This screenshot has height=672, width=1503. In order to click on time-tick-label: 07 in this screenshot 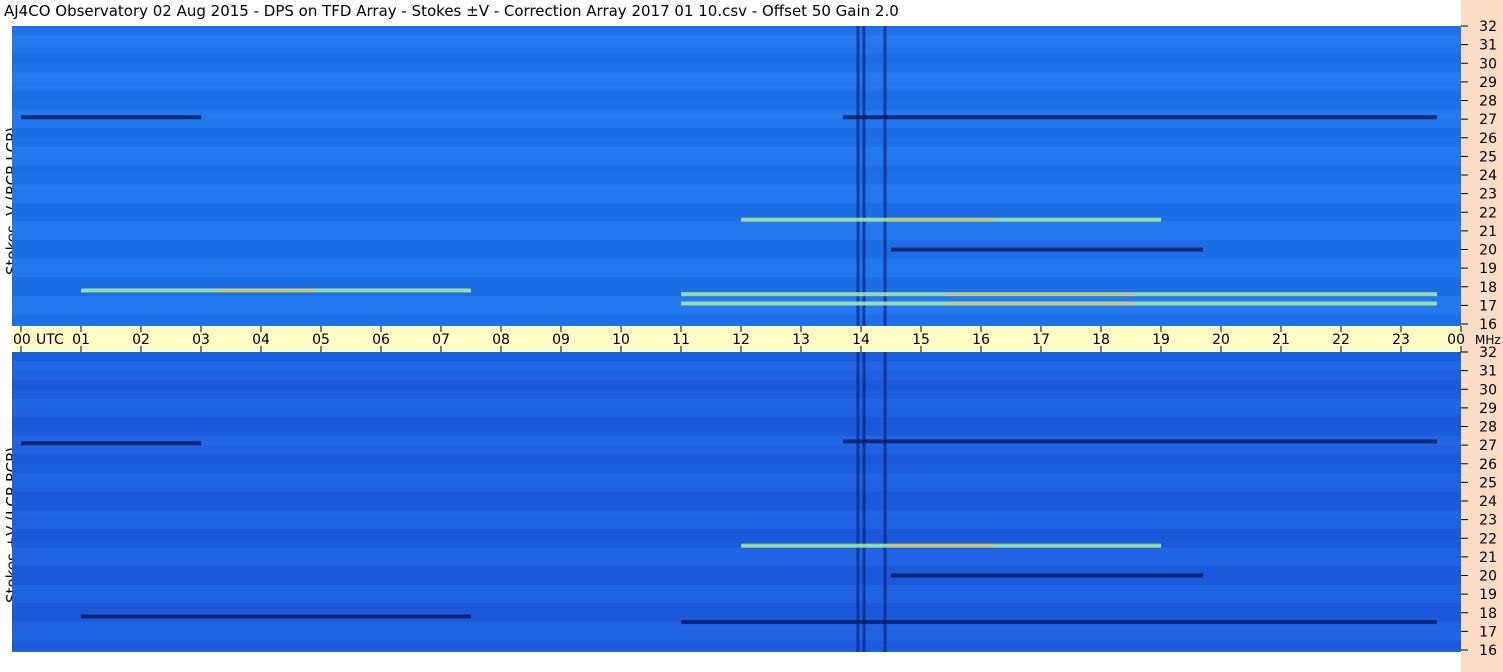, I will do `click(441, 340)`.